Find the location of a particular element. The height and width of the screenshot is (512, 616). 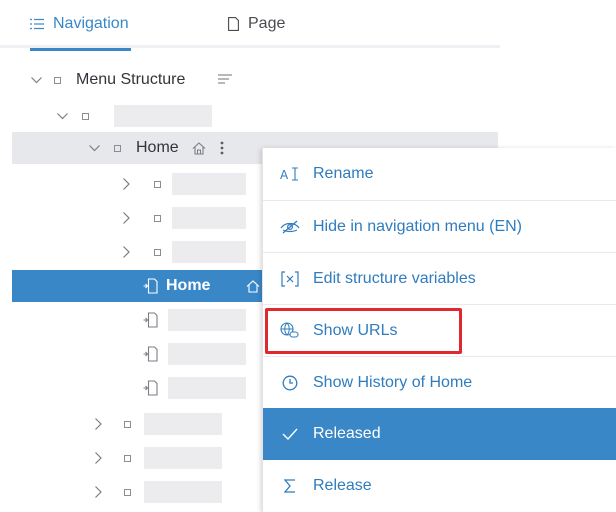

menu-item-edit-structure-variables: Edit structure variables is located at coordinates (439, 278).